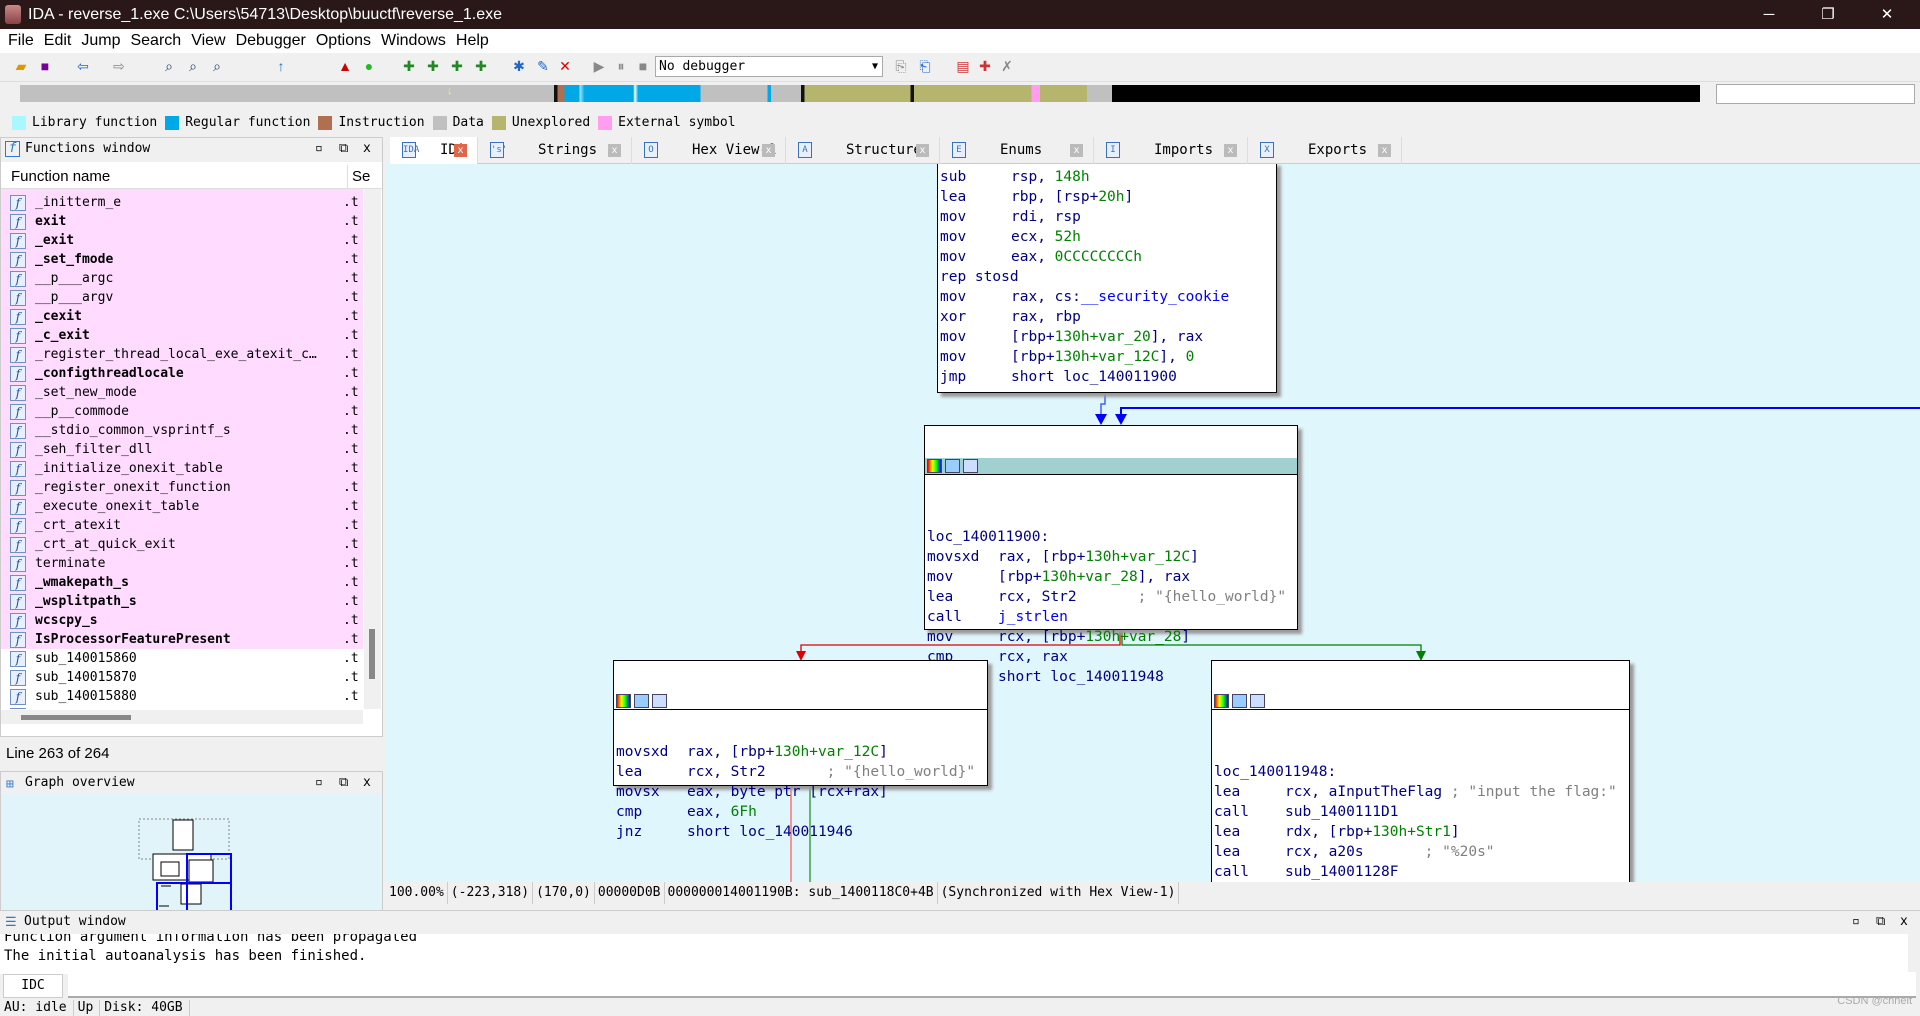  I want to click on horizontal-scrollbar, so click(182, 717).